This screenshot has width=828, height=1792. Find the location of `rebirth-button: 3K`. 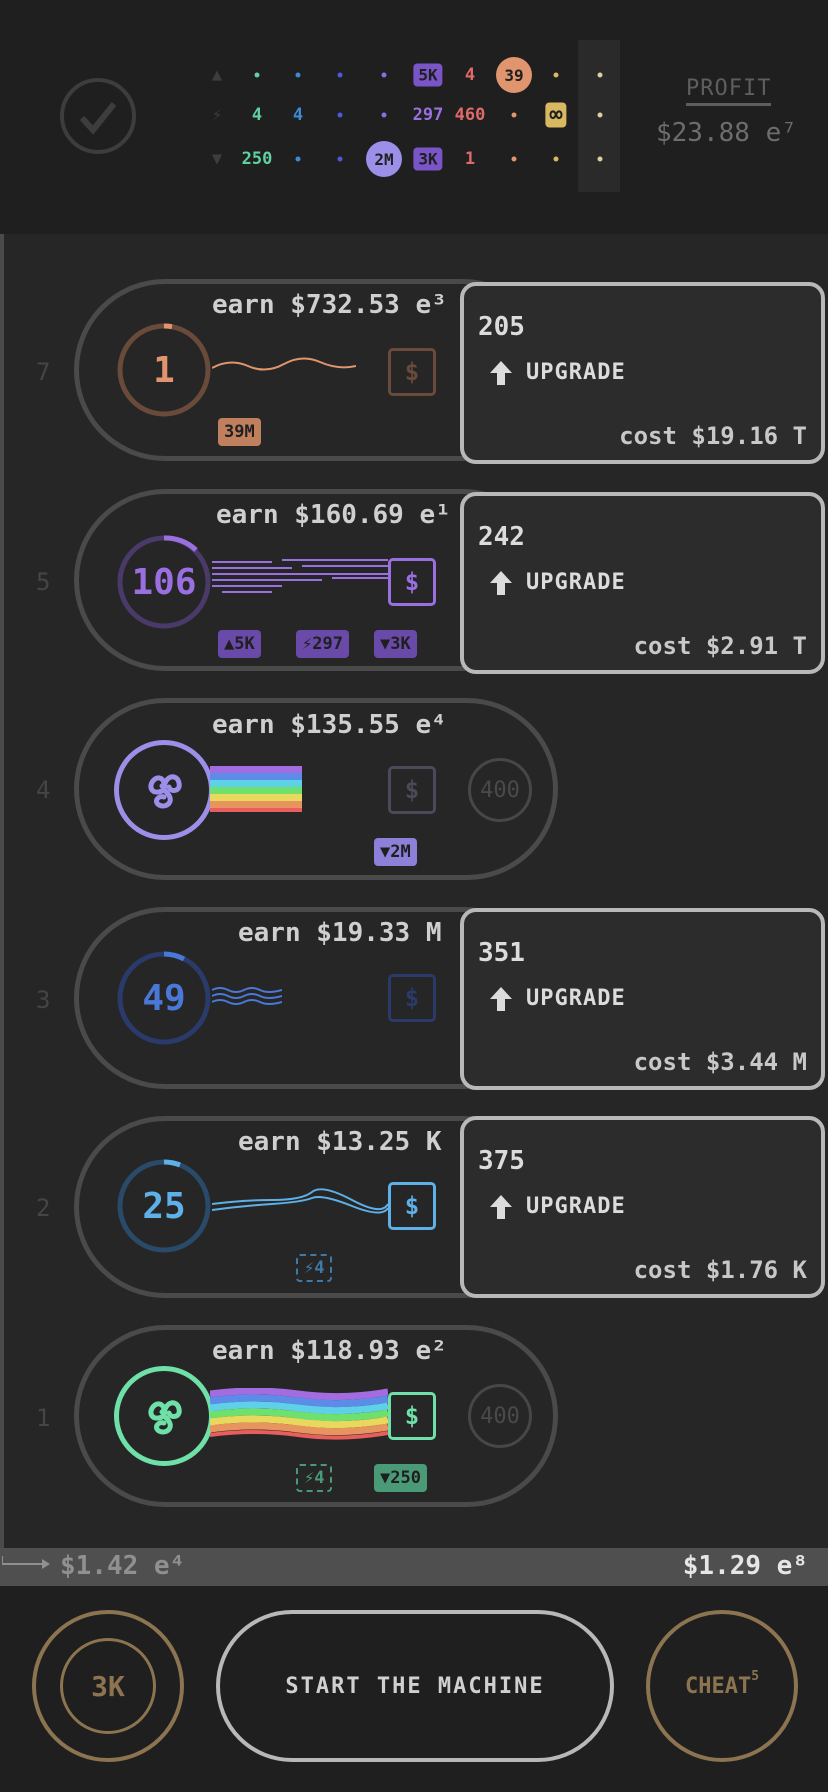

rebirth-button: 3K is located at coordinates (108, 1686).